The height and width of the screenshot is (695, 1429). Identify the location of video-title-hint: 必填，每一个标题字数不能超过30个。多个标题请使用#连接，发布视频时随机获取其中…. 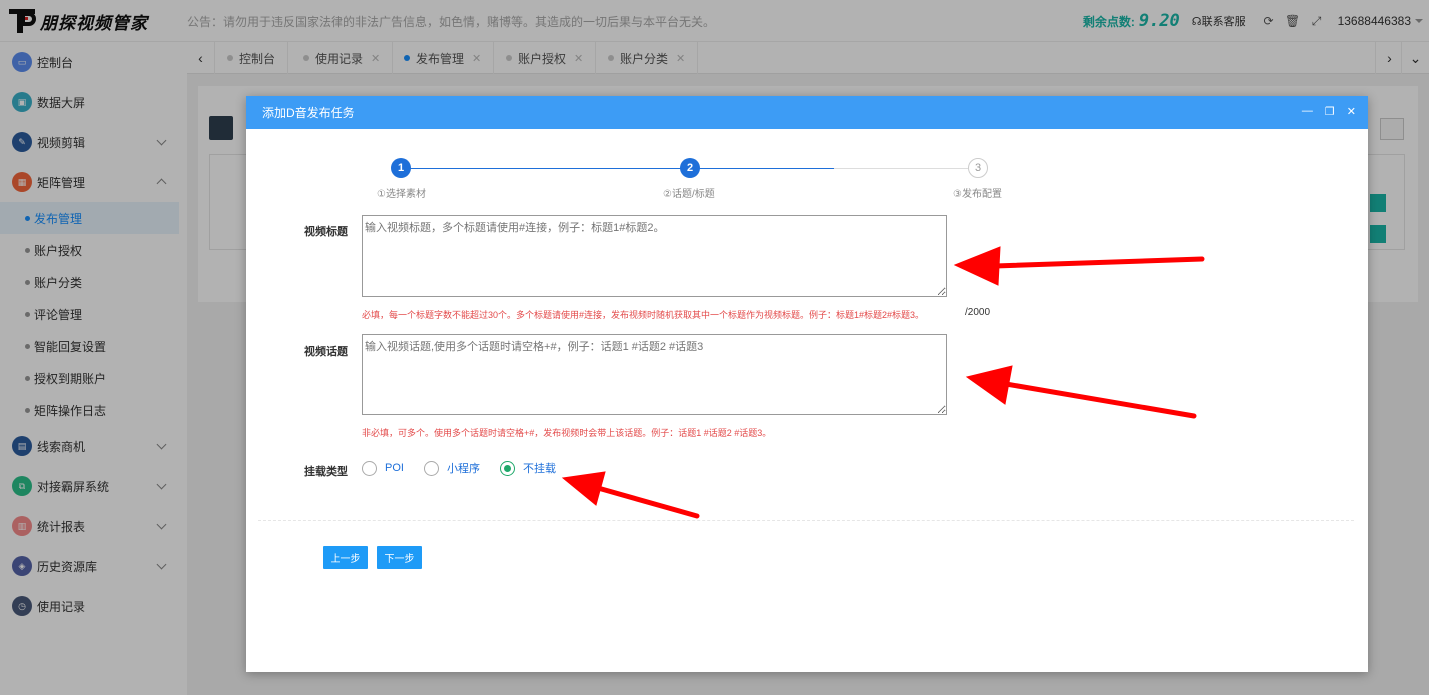
(643, 315).